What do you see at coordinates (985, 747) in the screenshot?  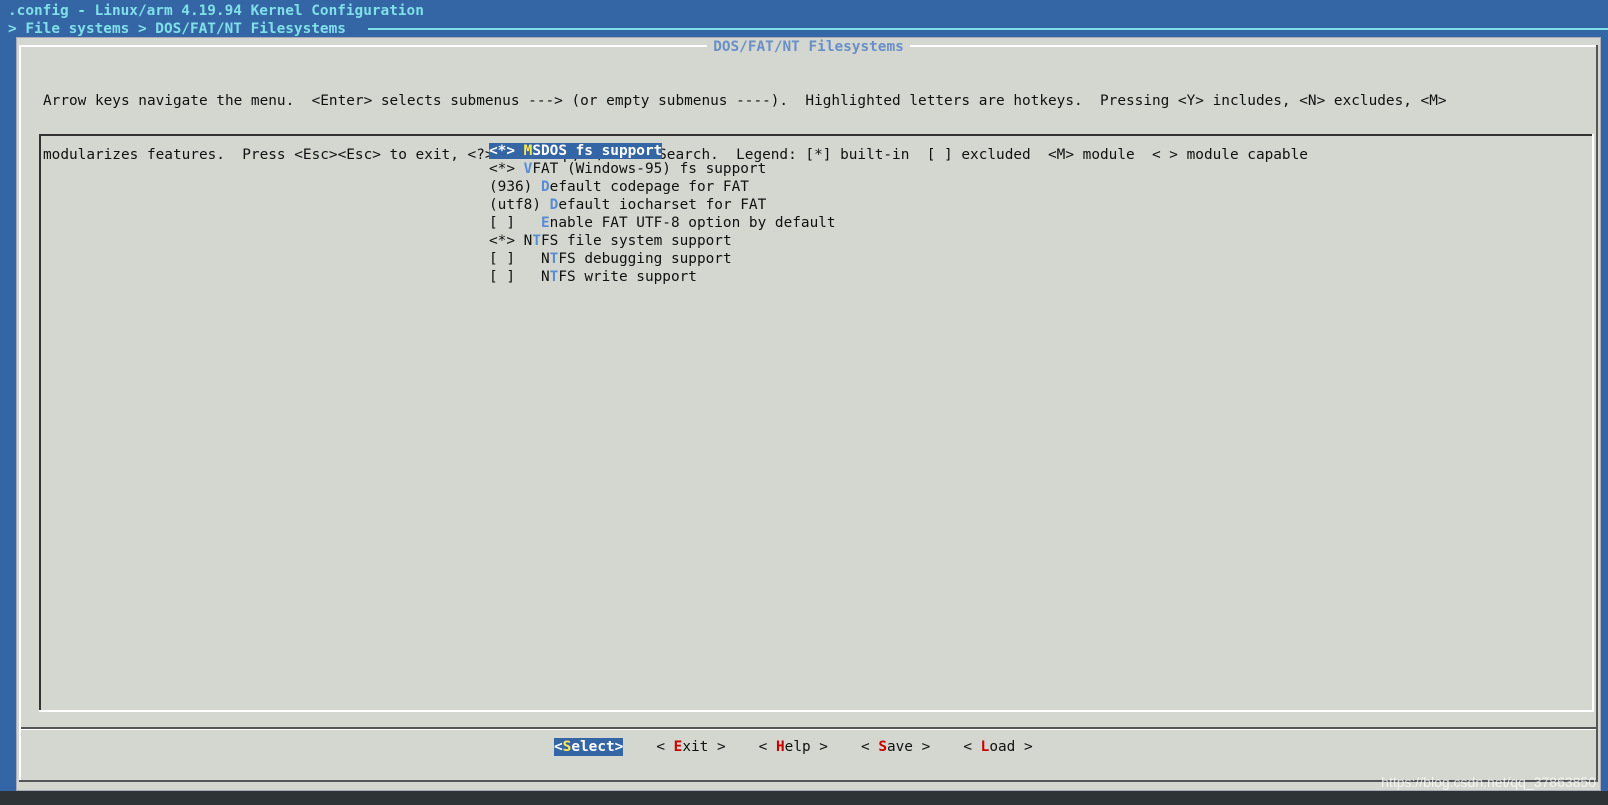 I see `btn-hotkey: L` at bounding box center [985, 747].